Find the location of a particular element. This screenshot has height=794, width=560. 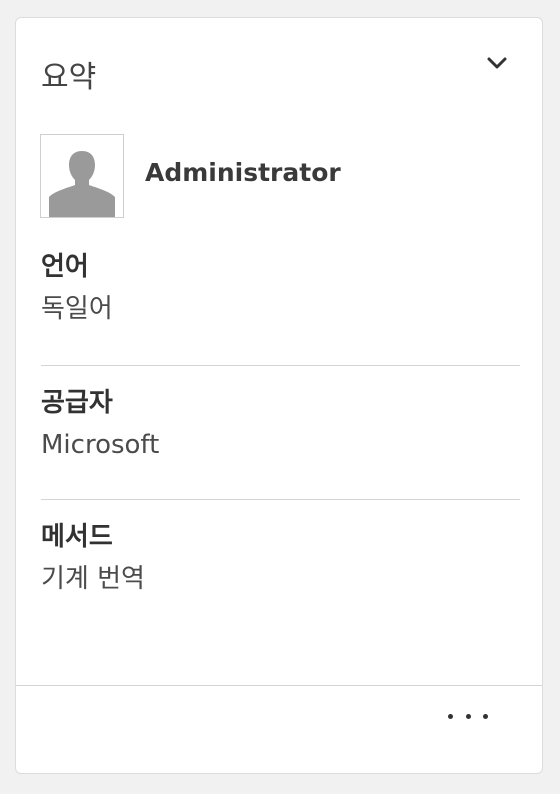

footer-divider is located at coordinates (279, 685).